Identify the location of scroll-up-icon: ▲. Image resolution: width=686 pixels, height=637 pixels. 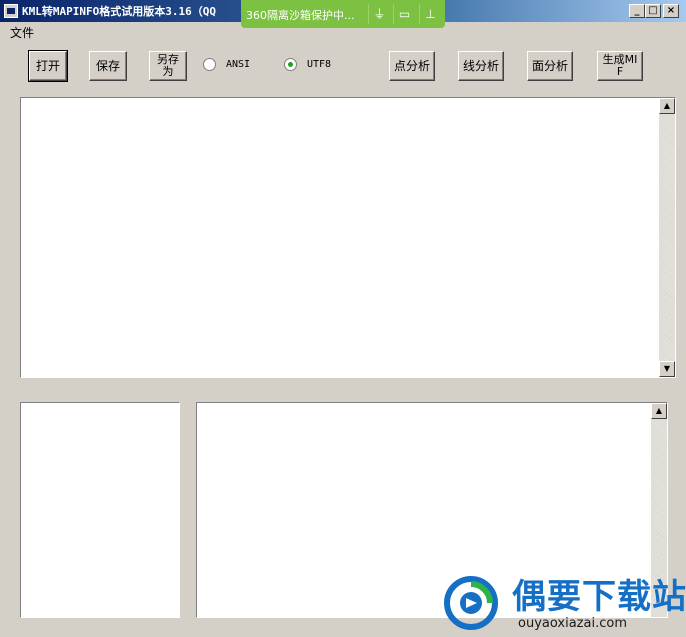
(667, 106).